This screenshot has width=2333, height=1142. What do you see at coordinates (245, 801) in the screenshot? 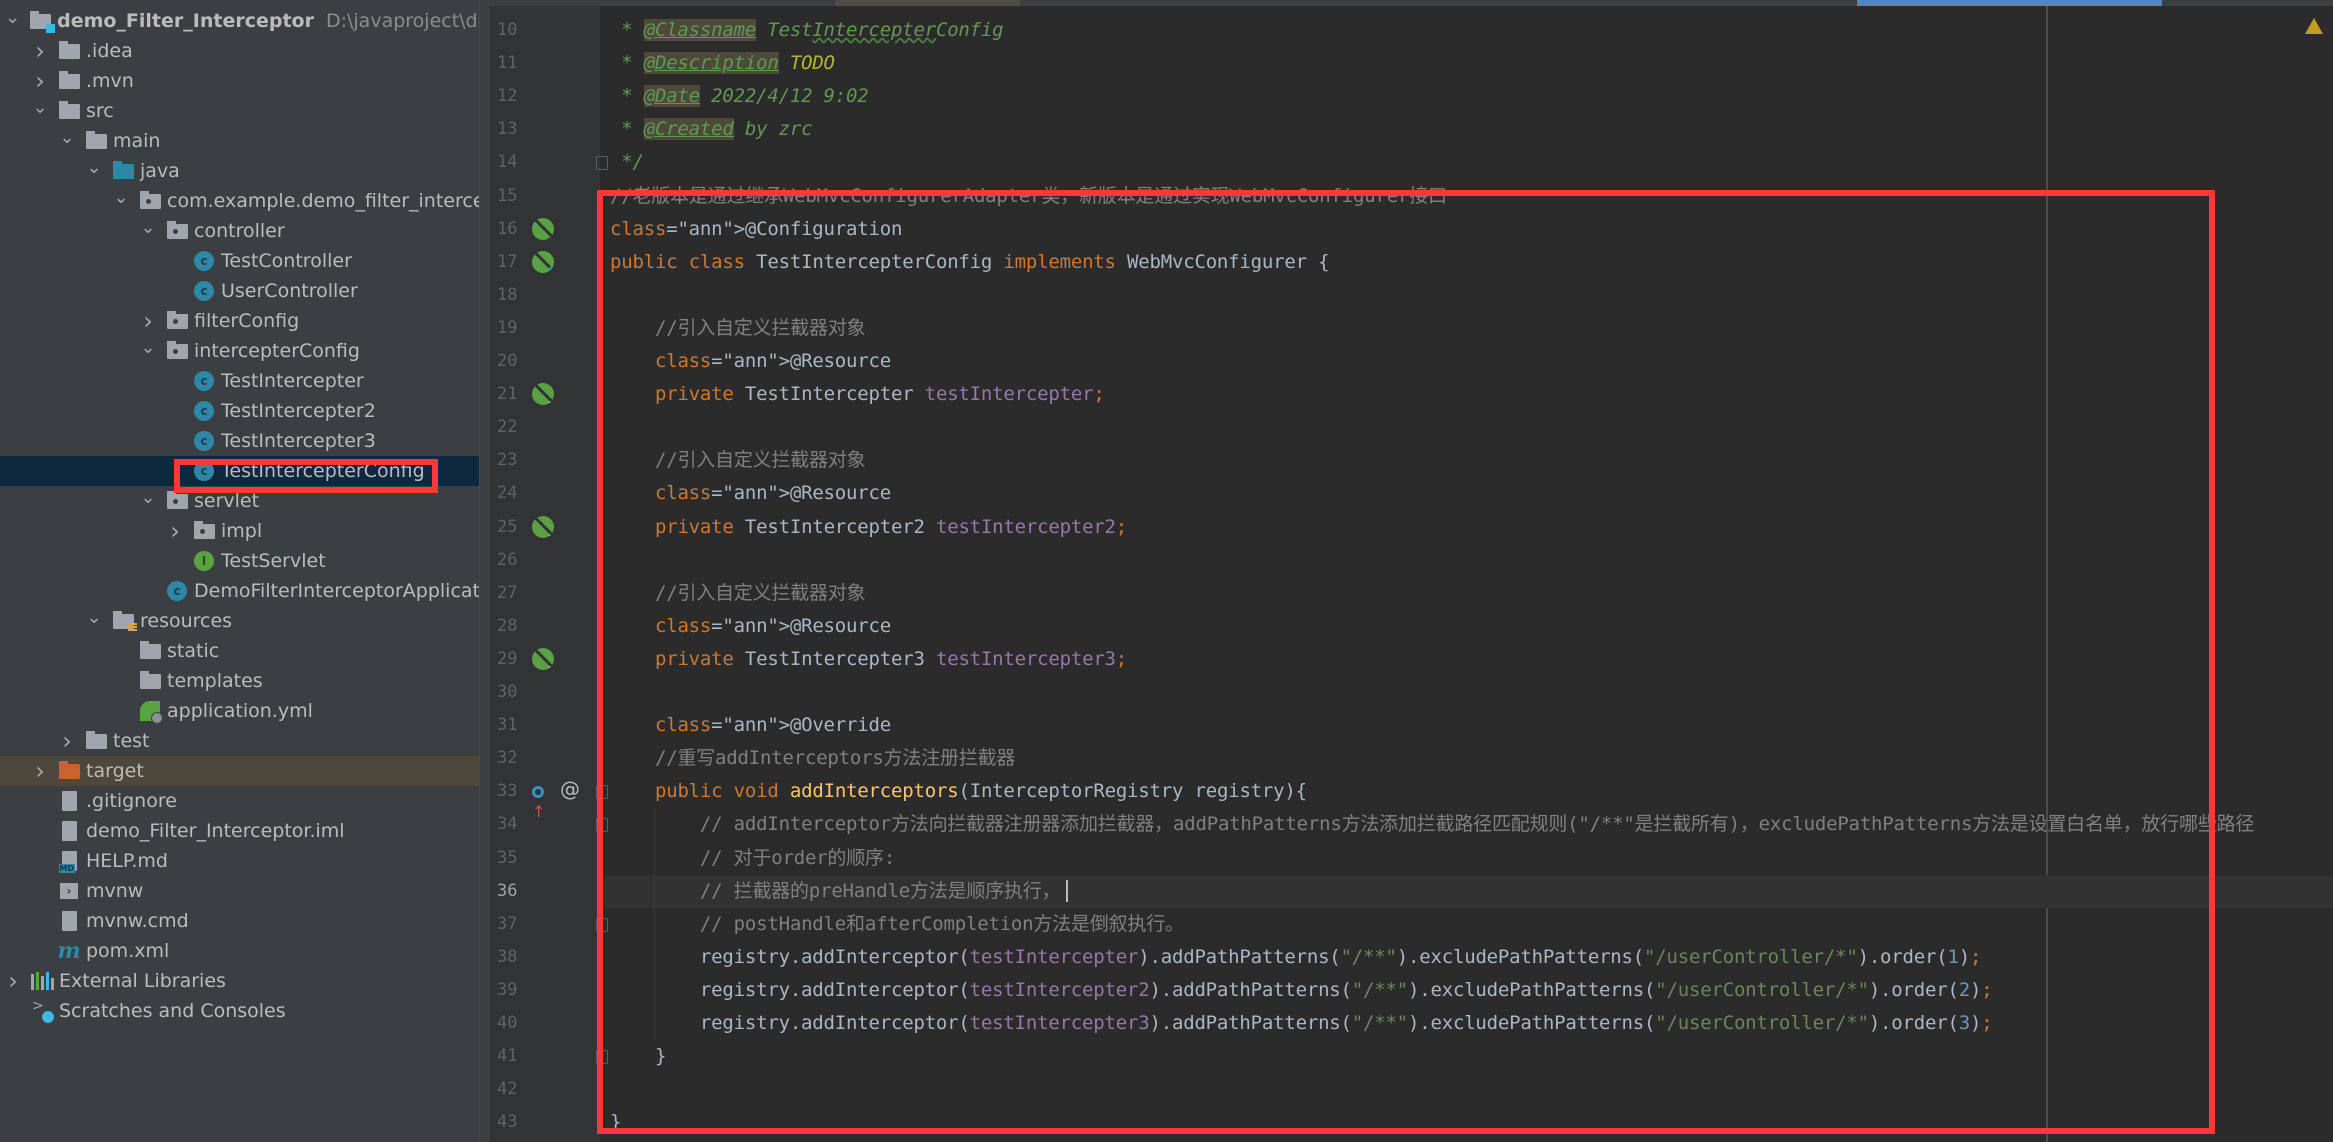
I see `tree-item: .gitignore` at bounding box center [245, 801].